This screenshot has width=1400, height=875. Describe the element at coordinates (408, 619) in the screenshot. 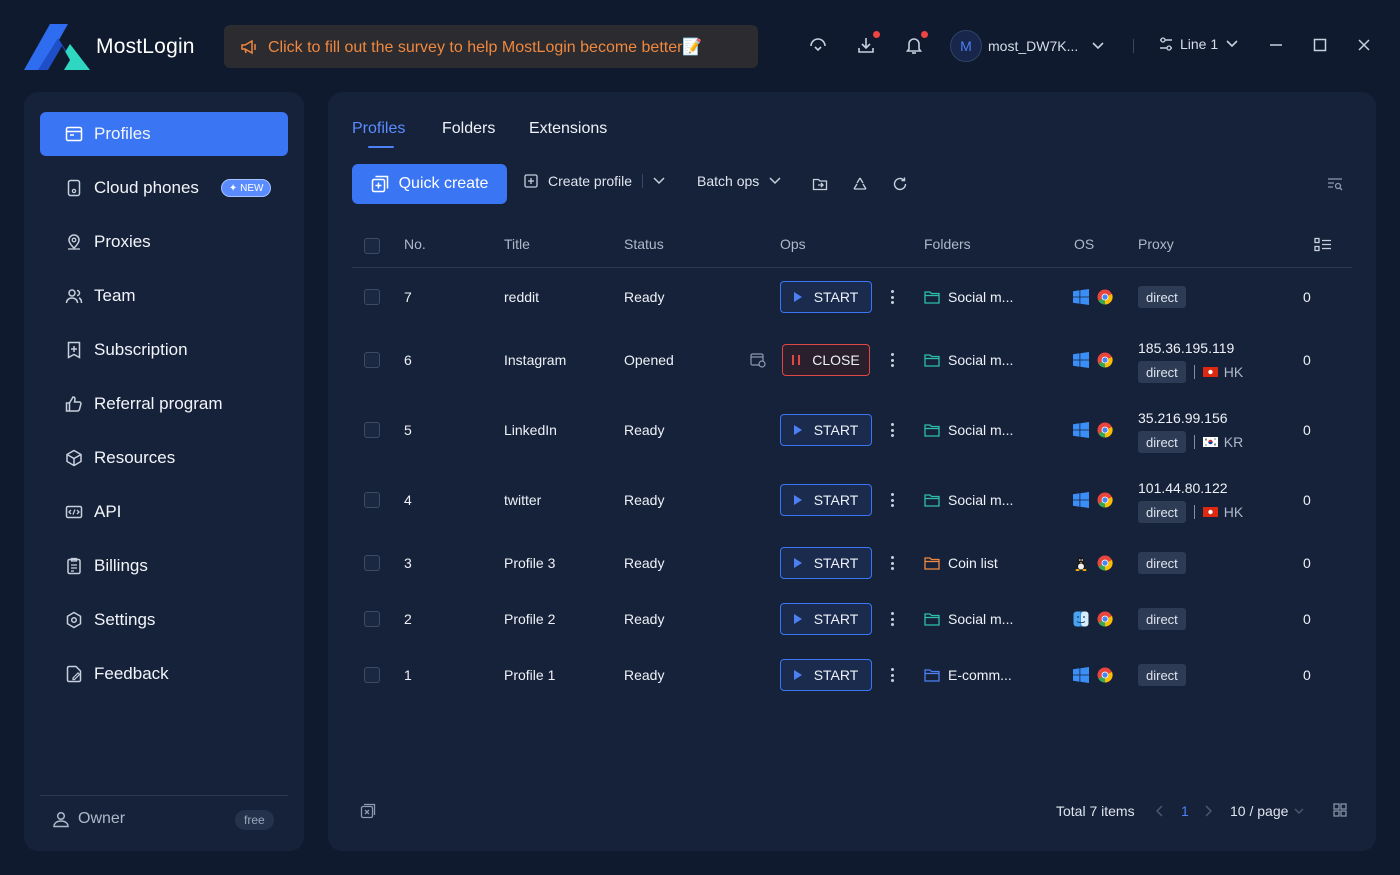

I see `row-number: 2` at that location.